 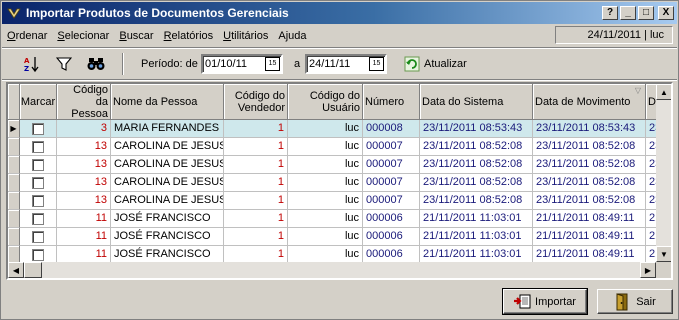 I want to click on scroll-thumb, so click(x=33, y=270).